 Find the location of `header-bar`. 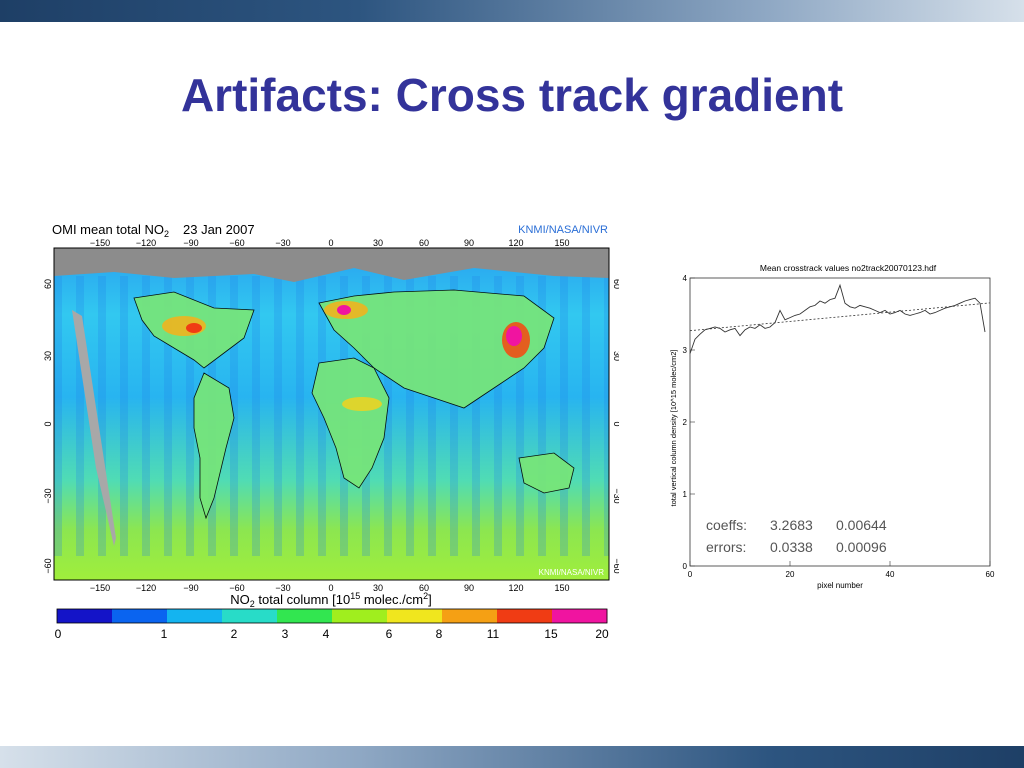

header-bar is located at coordinates (512, 11).